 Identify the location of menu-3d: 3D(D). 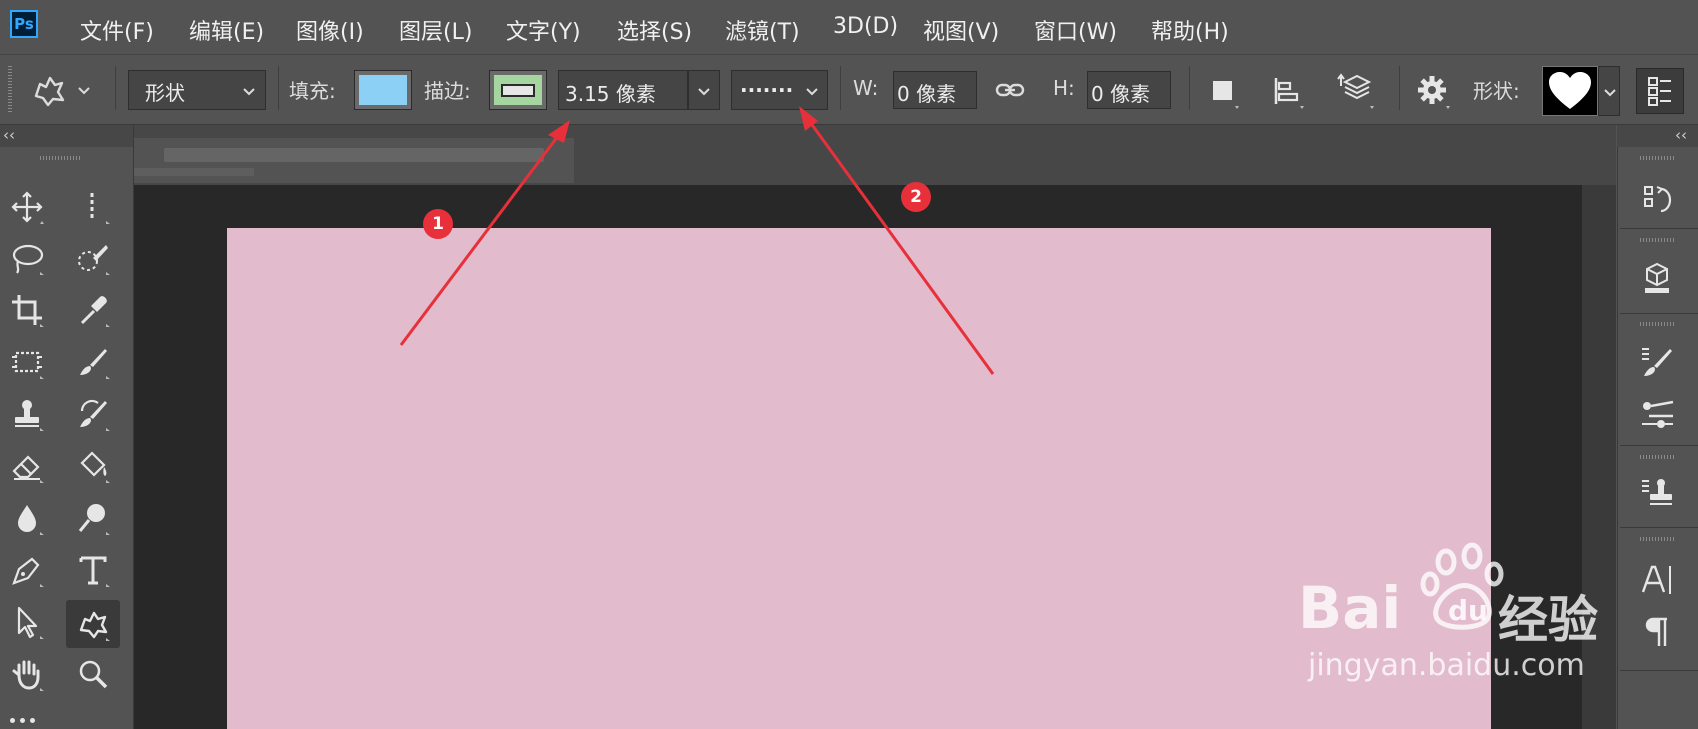
(865, 26).